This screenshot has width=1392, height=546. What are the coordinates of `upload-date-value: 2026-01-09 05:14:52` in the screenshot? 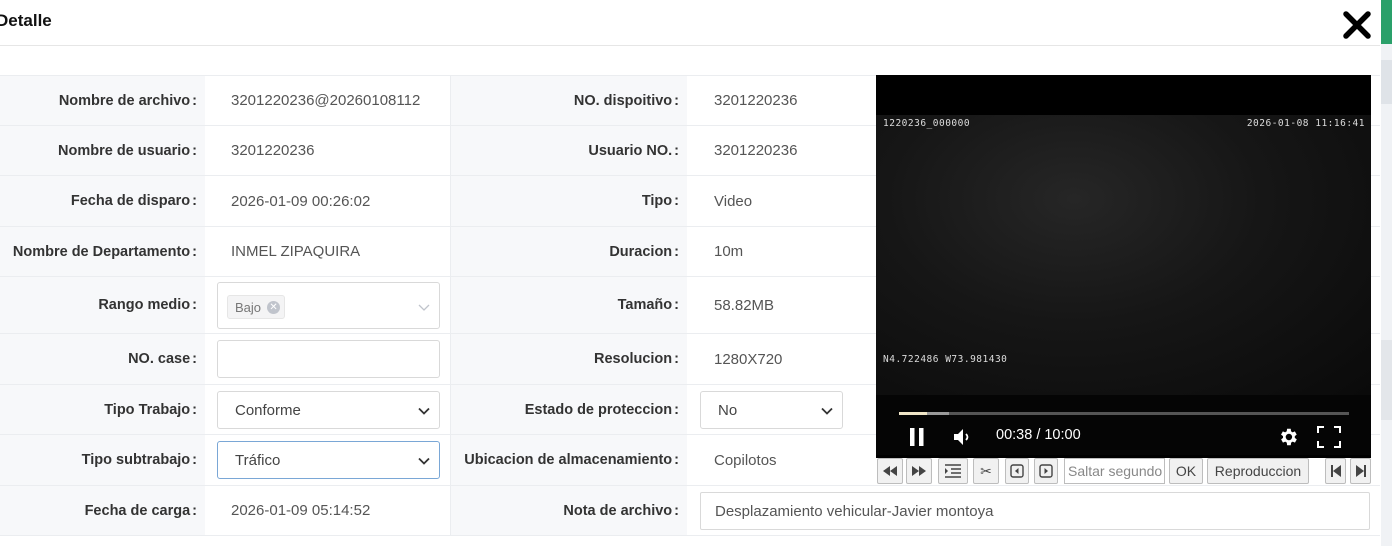 It's located at (328, 510).